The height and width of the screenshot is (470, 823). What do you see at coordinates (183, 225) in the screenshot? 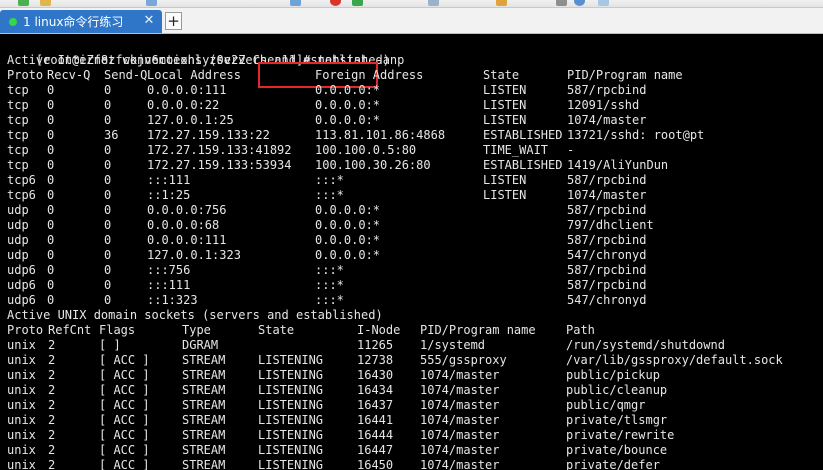
I see `inet-table-row-cell: 0.0.0.0:68` at bounding box center [183, 225].